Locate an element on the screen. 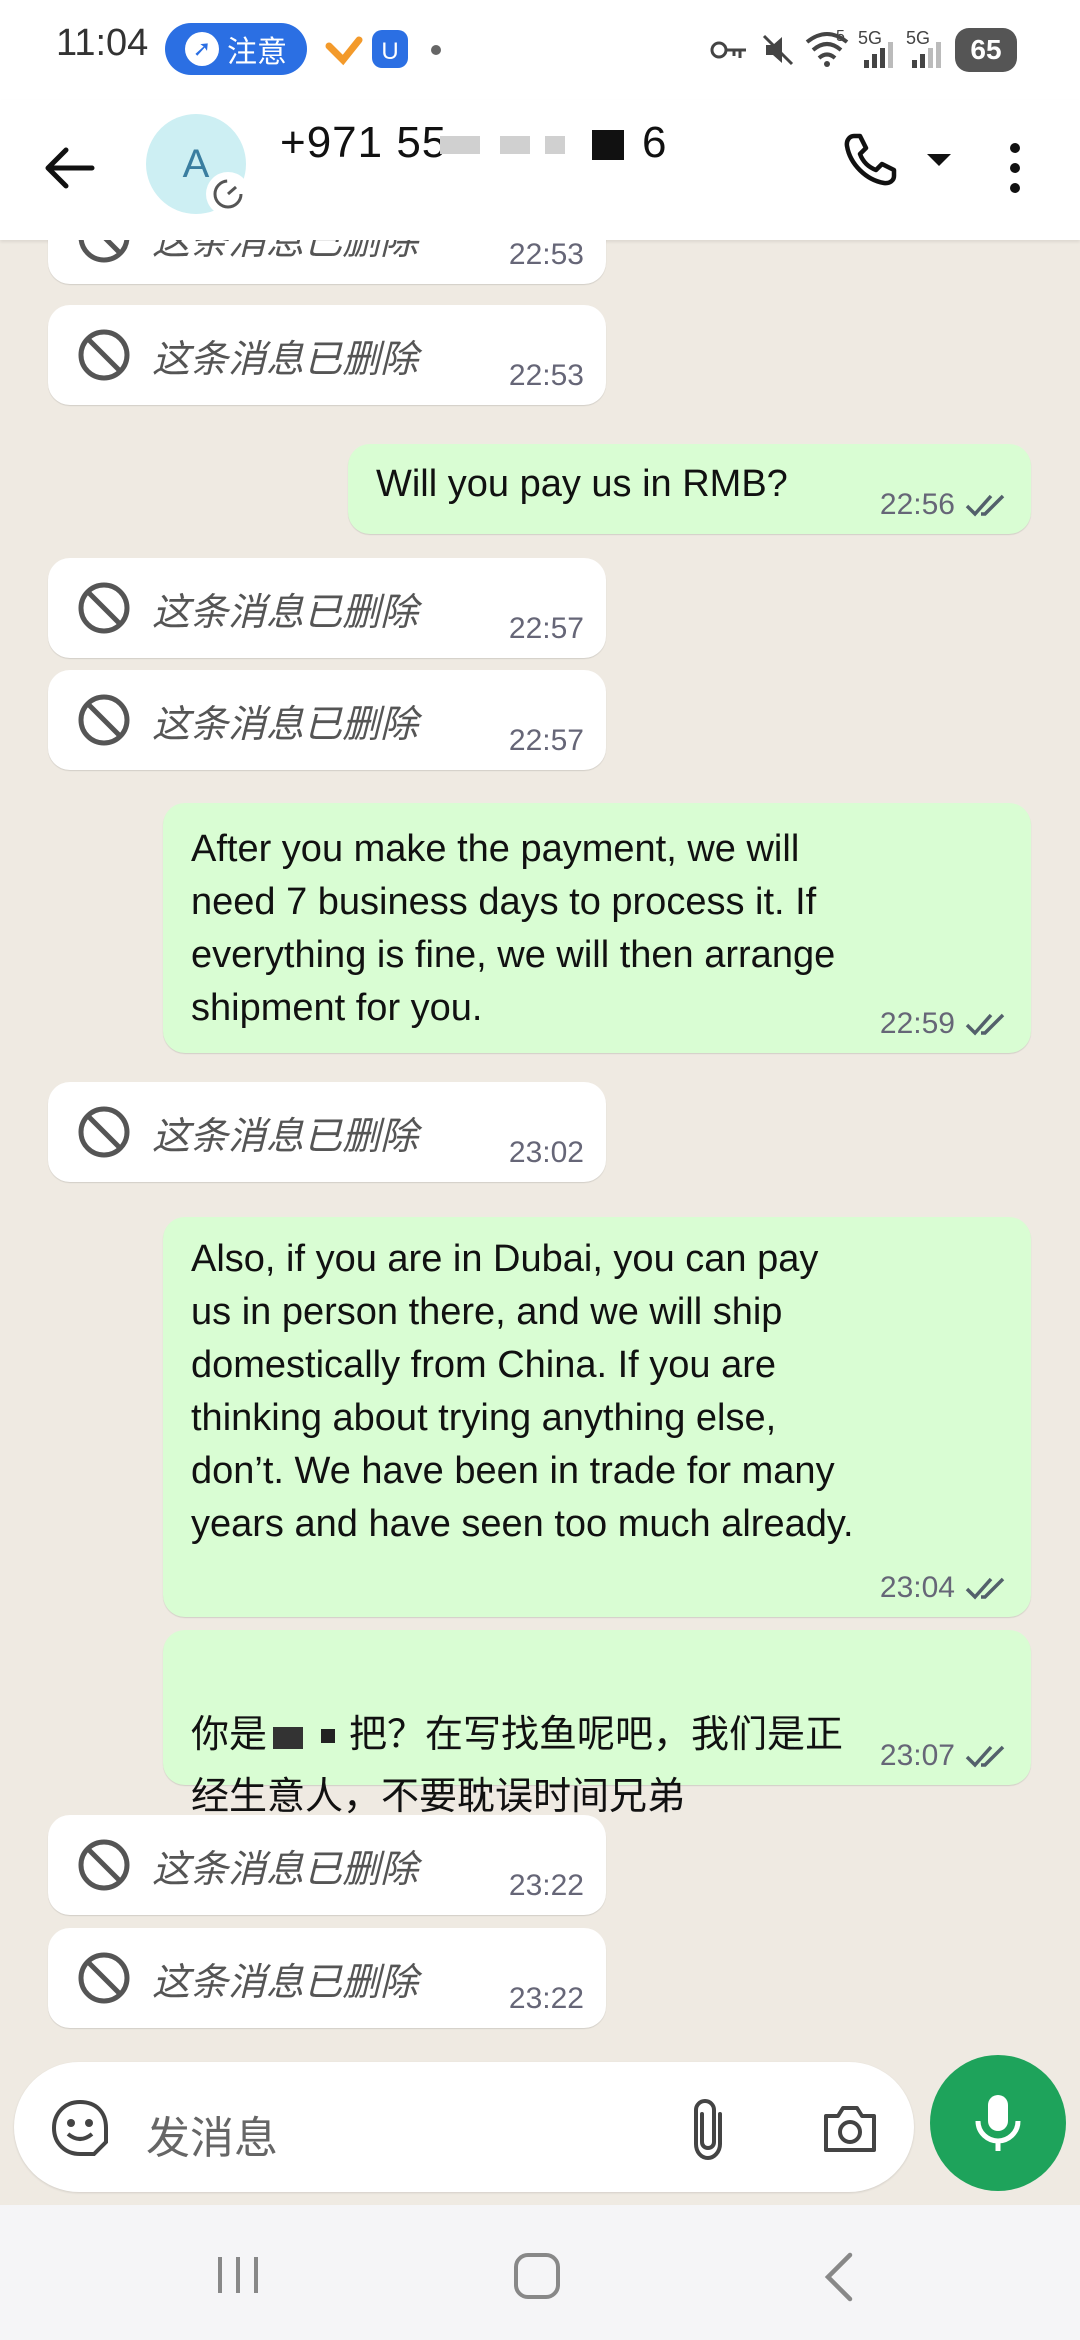  attachment-icon is located at coordinates (710, 2130).